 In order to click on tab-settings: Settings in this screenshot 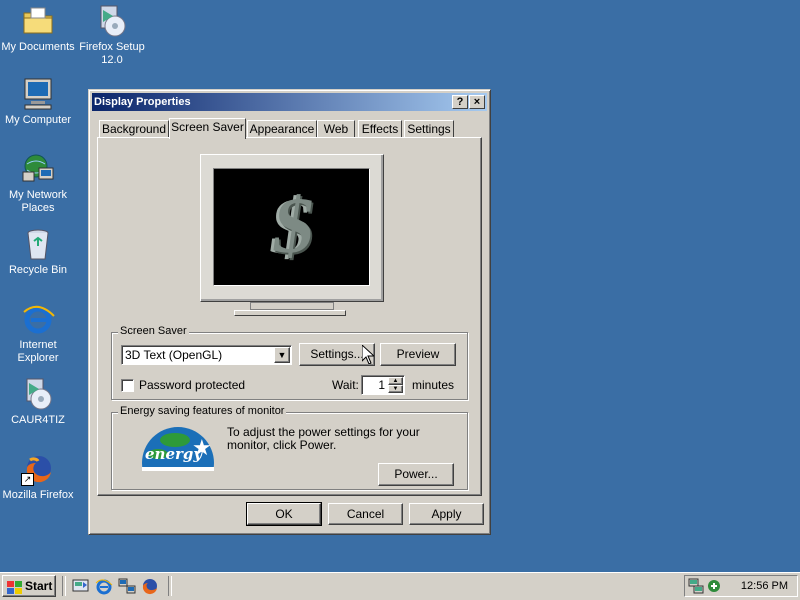, I will do `click(429, 129)`.